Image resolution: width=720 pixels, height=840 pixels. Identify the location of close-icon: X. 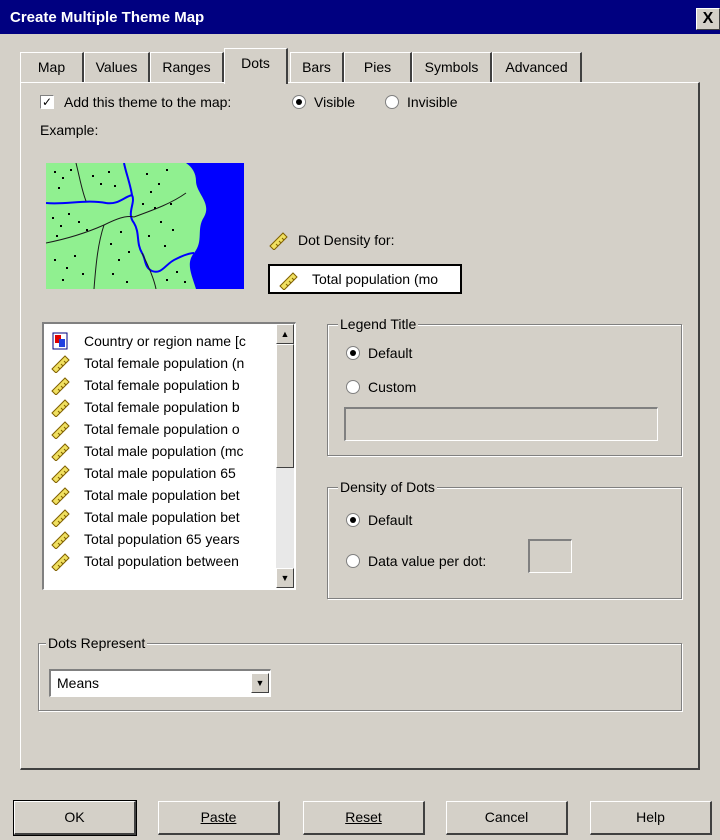
(708, 18).